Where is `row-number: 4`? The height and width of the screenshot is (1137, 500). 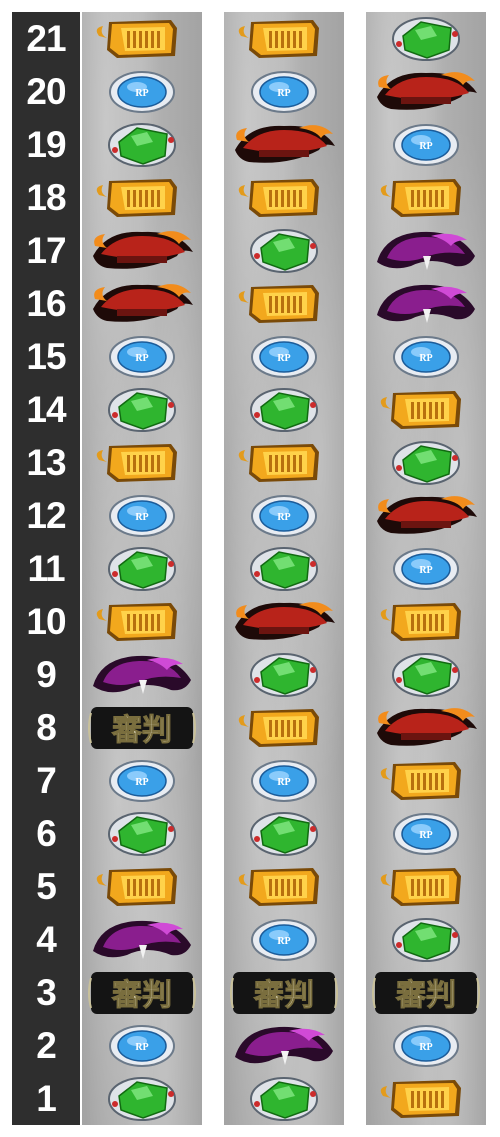
row-number: 4 is located at coordinates (46, 939).